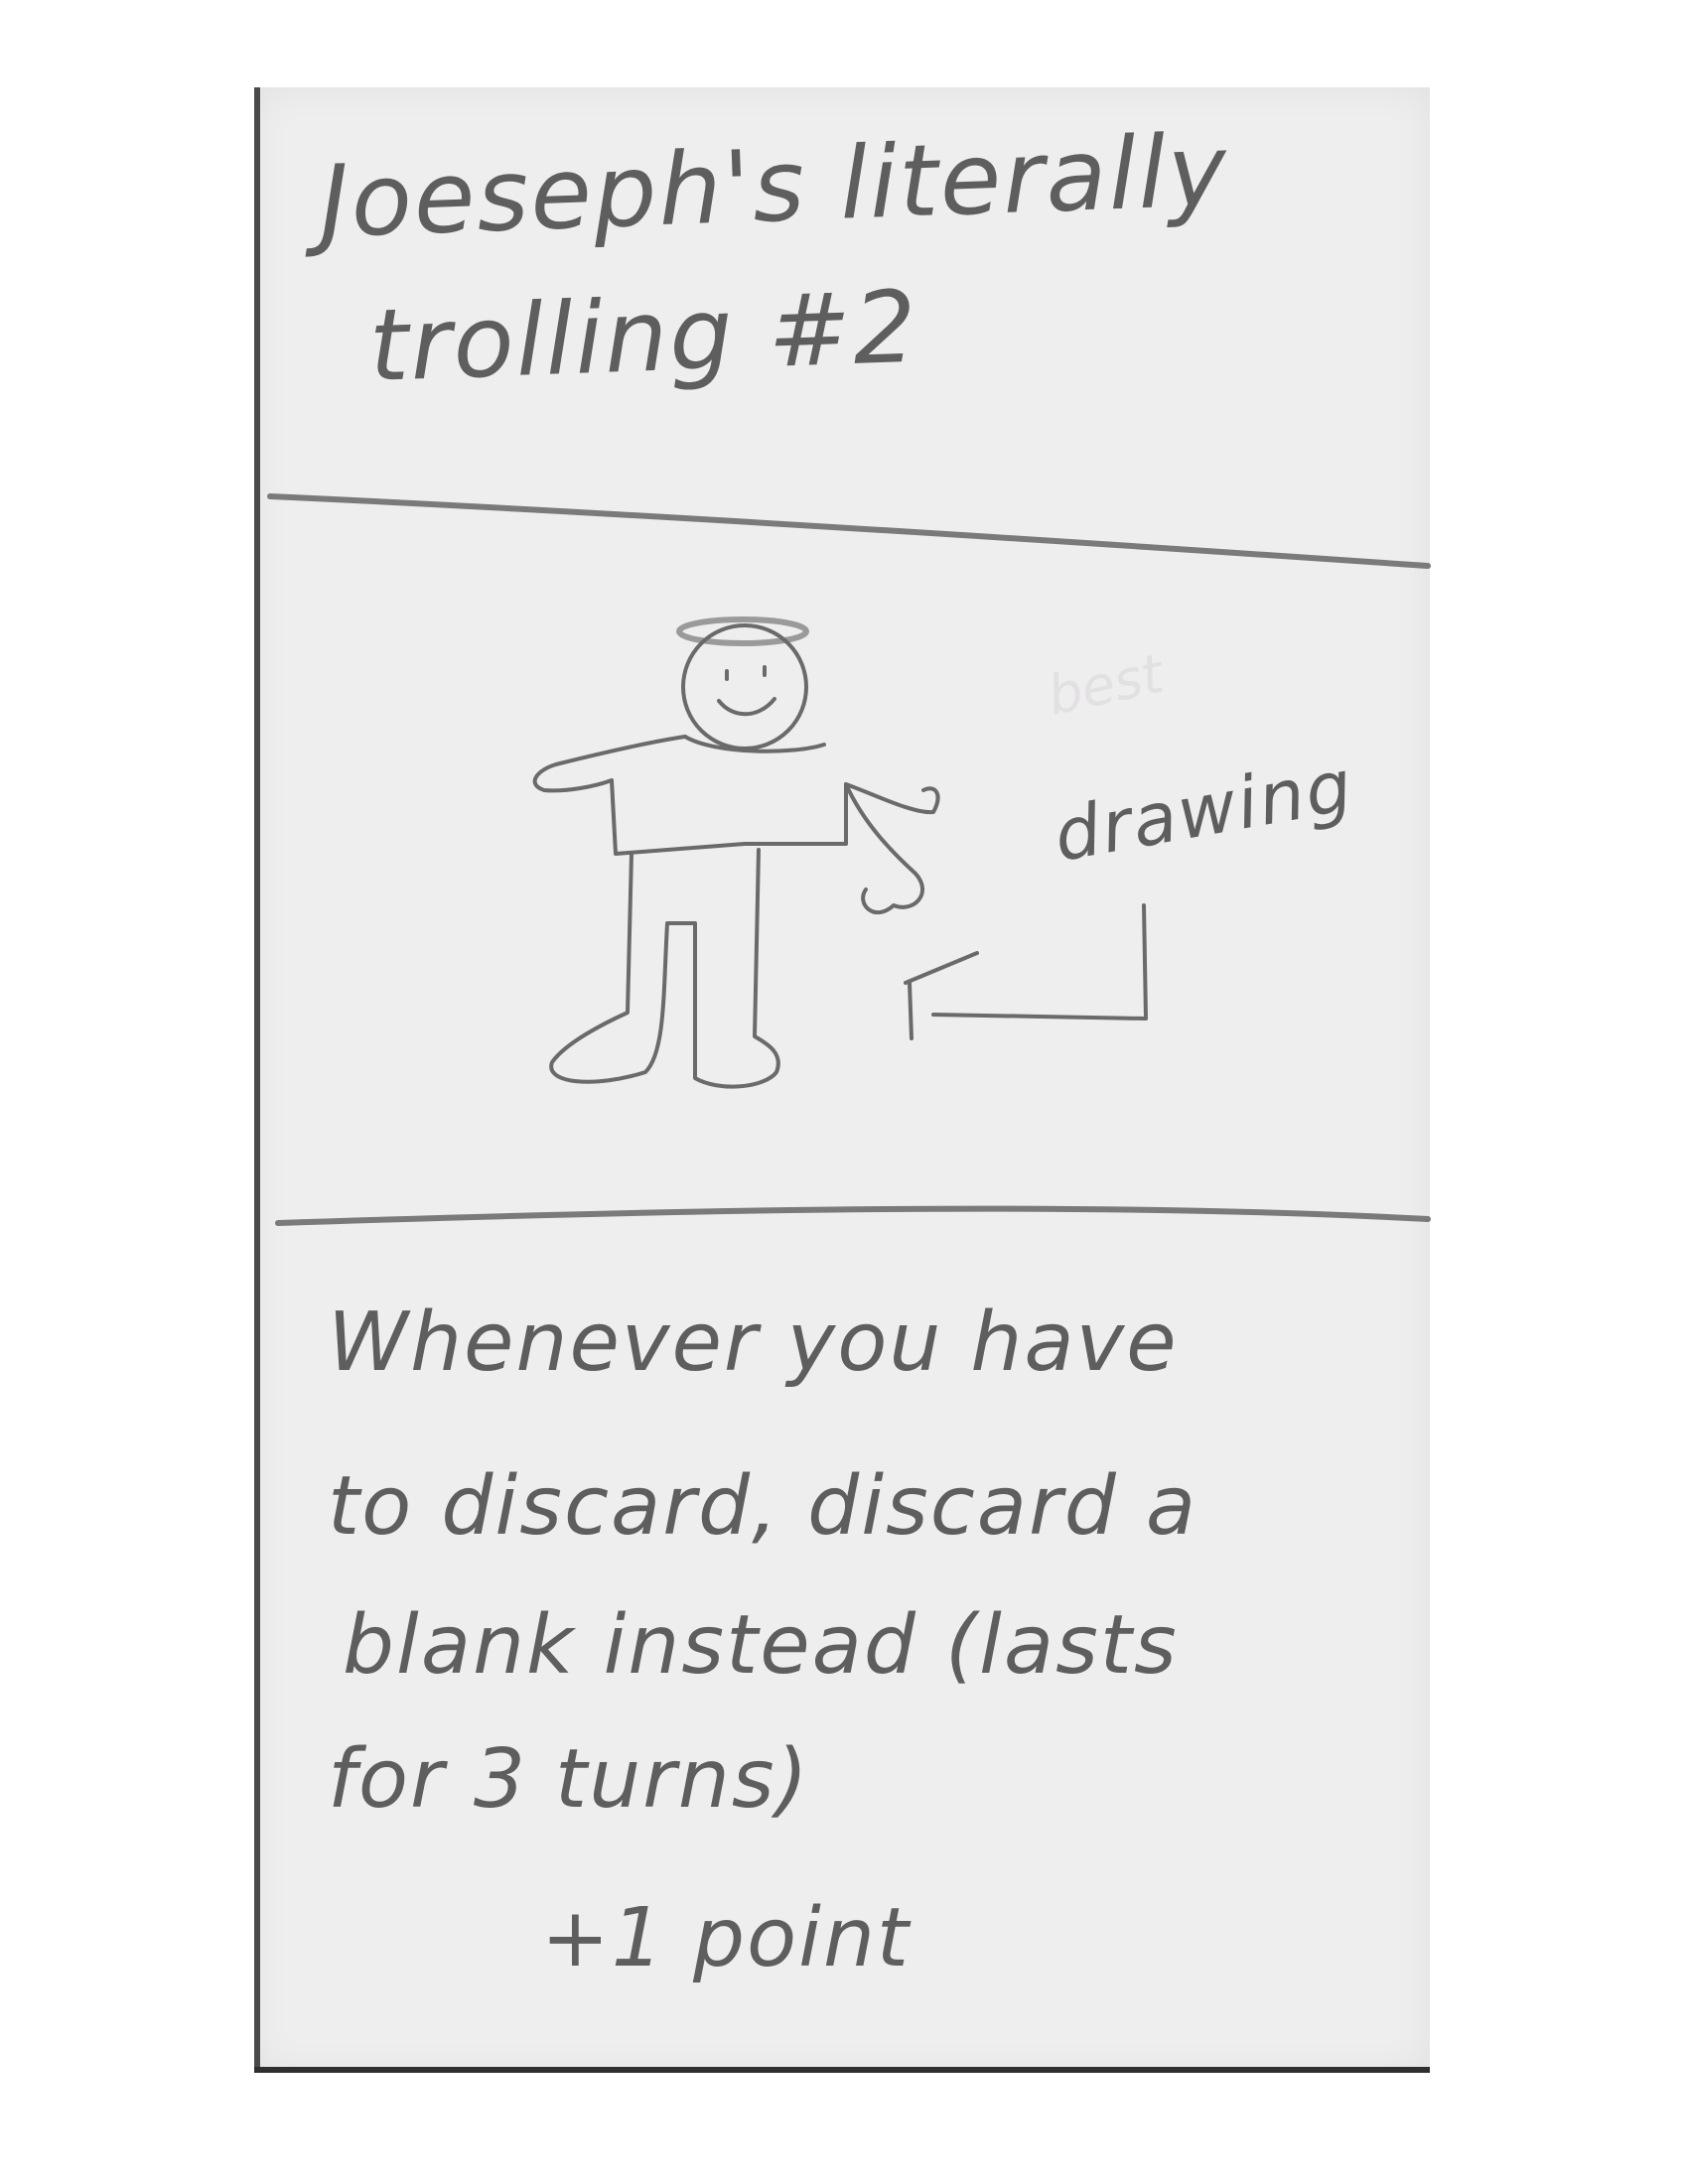 This screenshot has height=2184, width=1688. What do you see at coordinates (664, 968) in the screenshot?
I see `legs` at bounding box center [664, 968].